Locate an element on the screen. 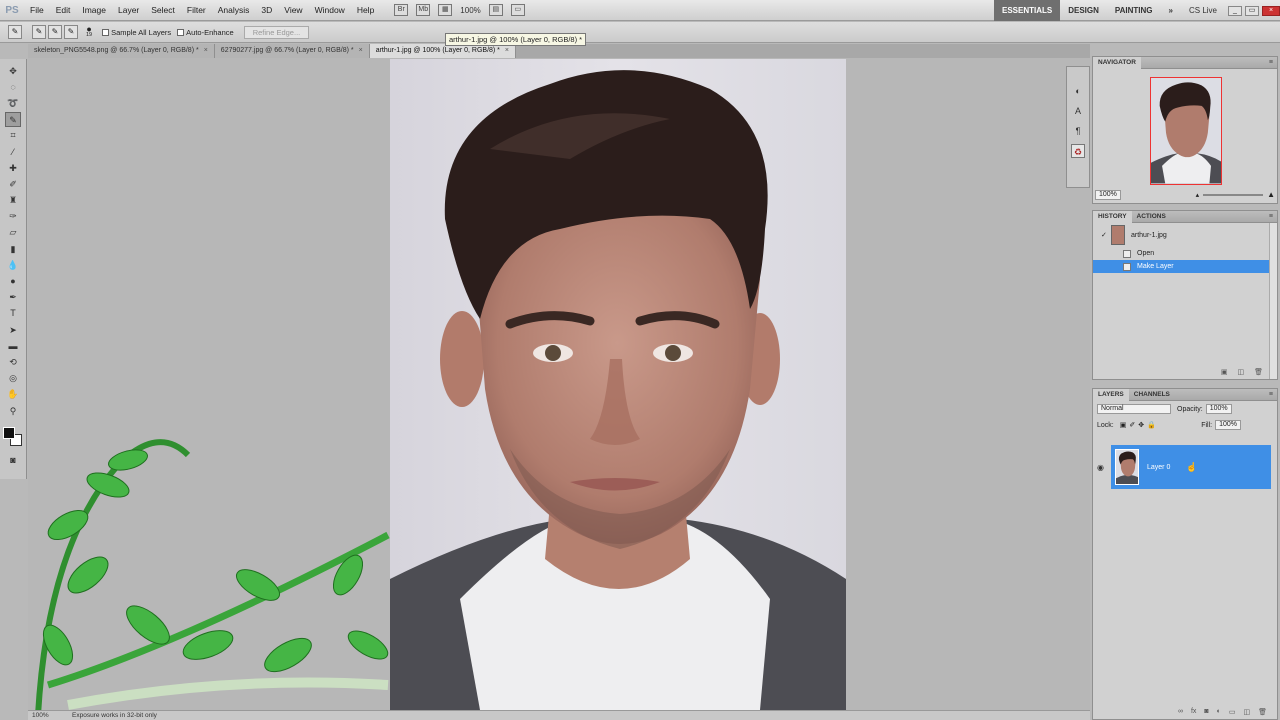  view-extras-icon: ▦ is located at coordinates (445, 10).